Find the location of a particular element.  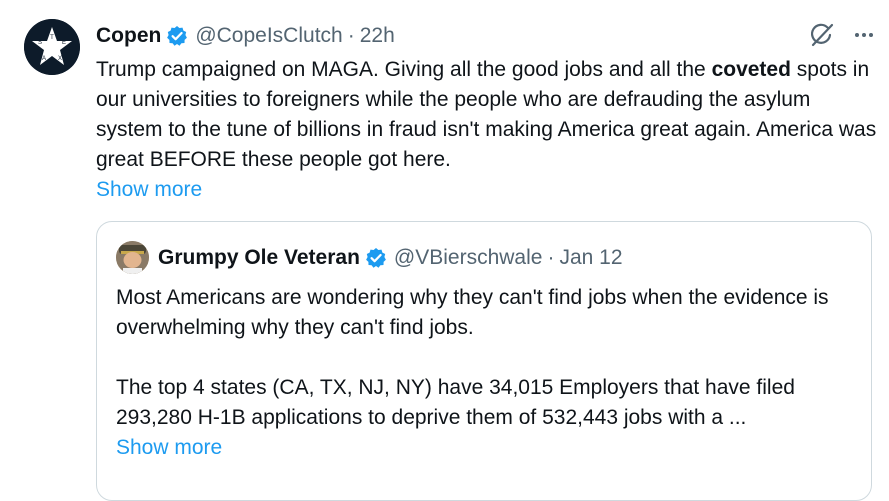

quote-avatar is located at coordinates (132, 257).